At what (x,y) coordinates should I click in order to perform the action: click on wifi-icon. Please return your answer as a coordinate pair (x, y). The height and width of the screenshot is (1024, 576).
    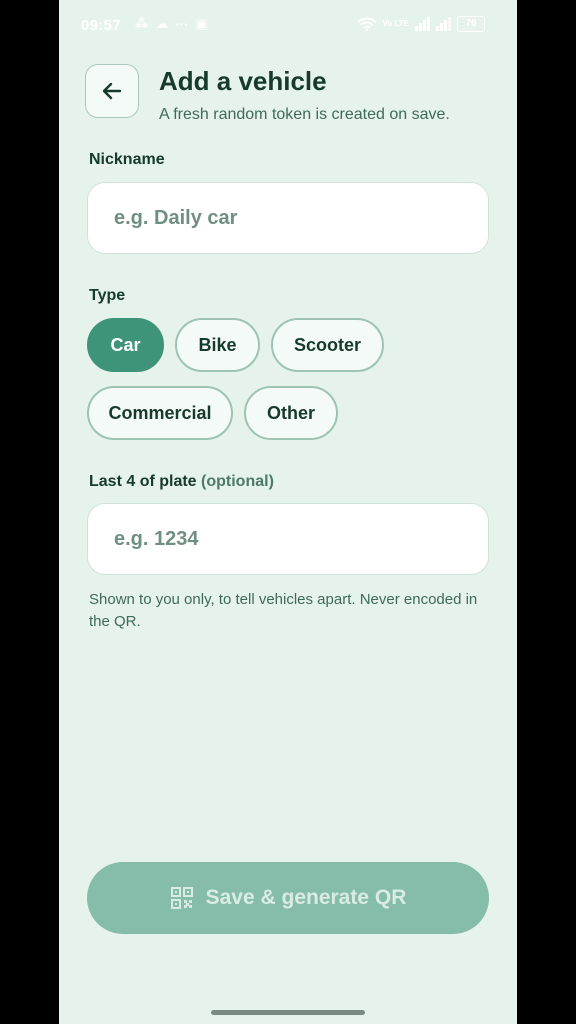
    Looking at the image, I should click on (367, 24).